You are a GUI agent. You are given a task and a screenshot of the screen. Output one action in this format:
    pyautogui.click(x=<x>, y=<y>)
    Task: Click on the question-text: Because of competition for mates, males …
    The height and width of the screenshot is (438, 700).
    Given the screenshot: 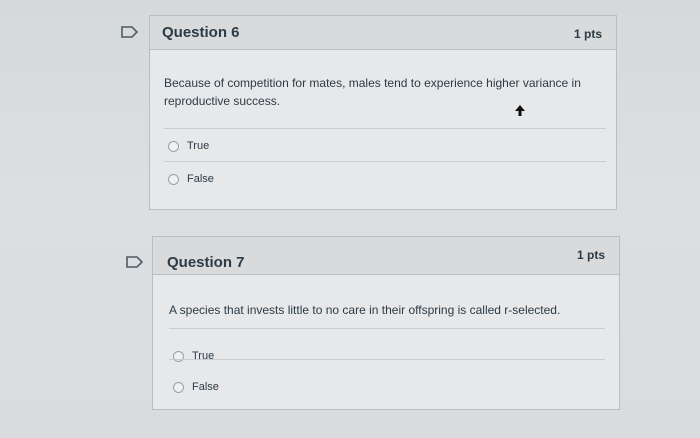 What is the action you would take?
    pyautogui.click(x=372, y=92)
    